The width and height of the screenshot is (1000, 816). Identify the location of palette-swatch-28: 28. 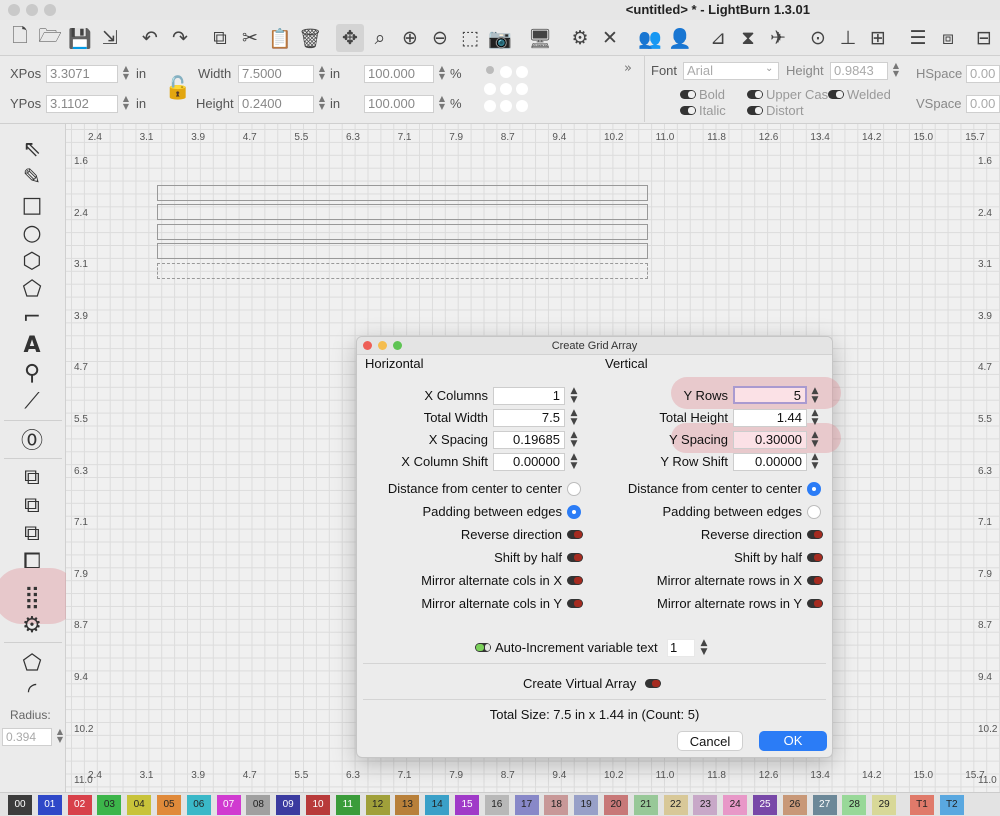
(854, 805).